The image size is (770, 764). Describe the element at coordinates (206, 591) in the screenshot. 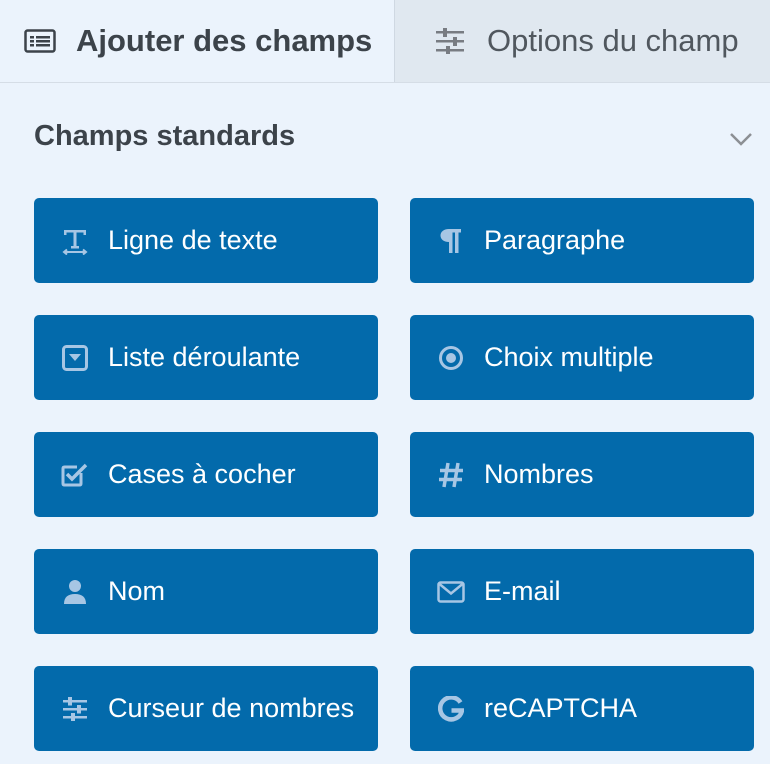

I see `field-button-name: Nom` at that location.